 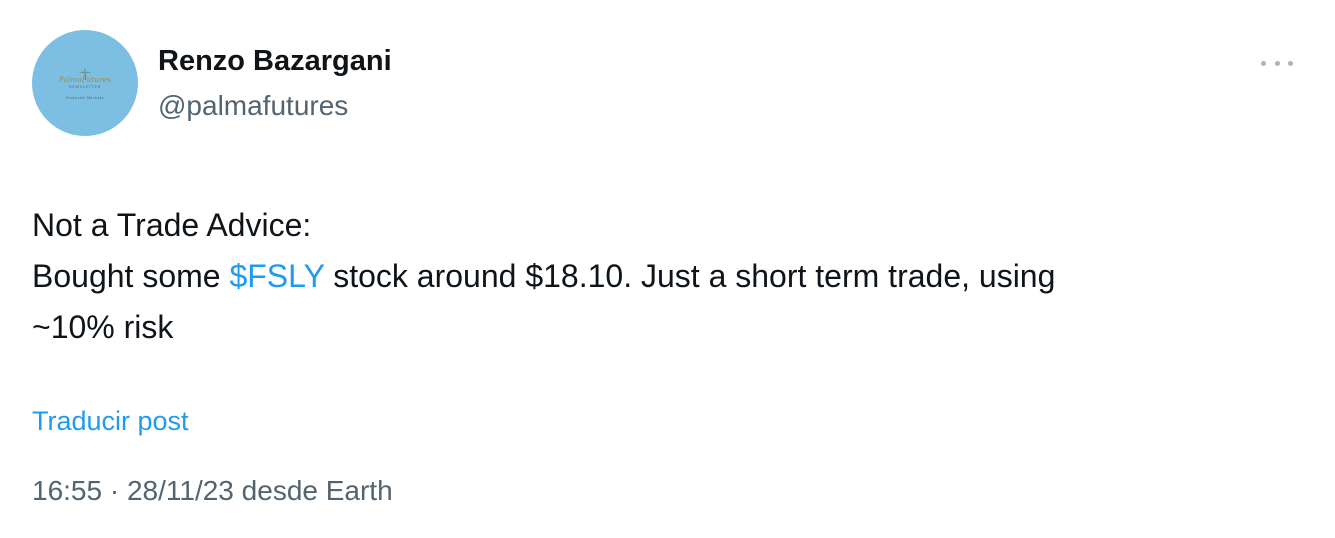 I want to click on avatar-logo-title: PalmaFutures, so click(x=85, y=80).